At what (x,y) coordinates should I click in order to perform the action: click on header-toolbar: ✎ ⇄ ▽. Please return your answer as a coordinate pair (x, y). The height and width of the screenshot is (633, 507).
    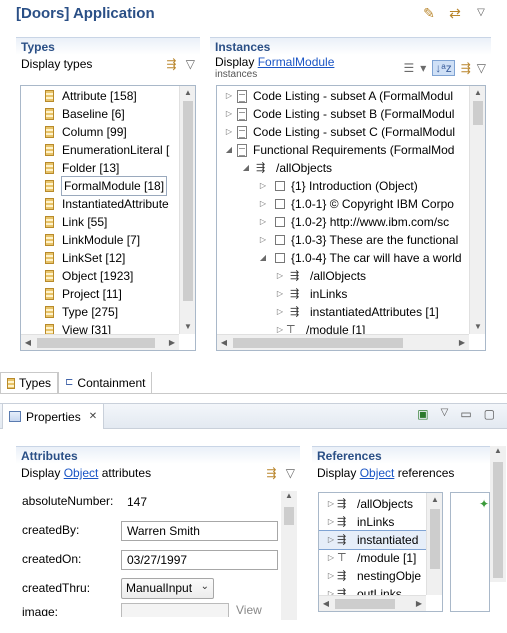
    Looking at the image, I should click on (455, 13).